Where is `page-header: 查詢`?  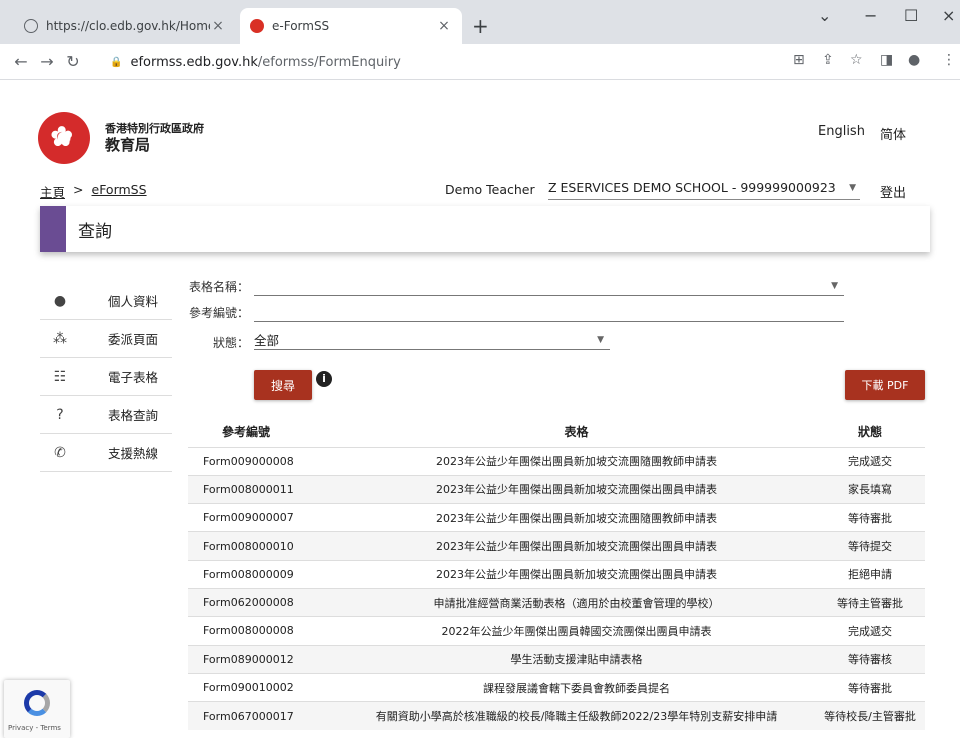
page-header: 查詢 is located at coordinates (485, 229).